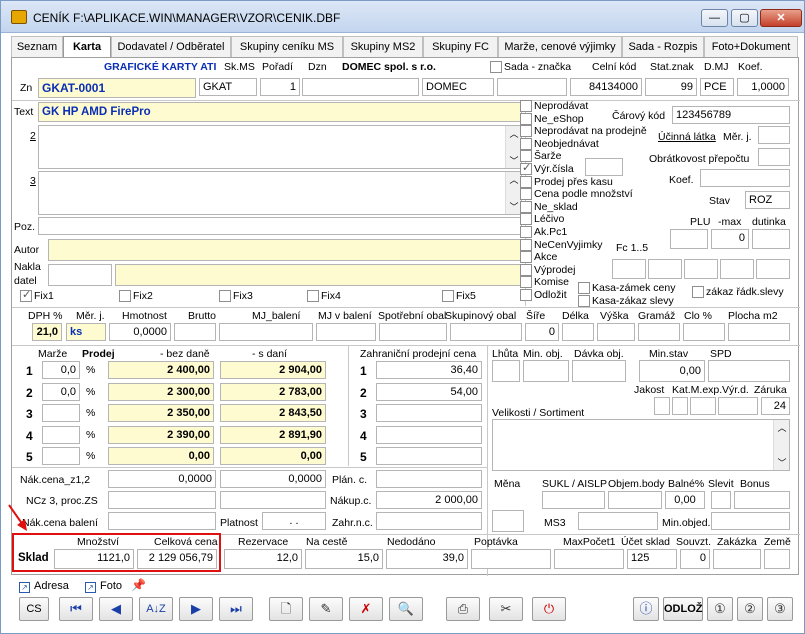 The width and height of the screenshot is (805, 634). I want to click on celni-kod-field: 84134000, so click(606, 87).